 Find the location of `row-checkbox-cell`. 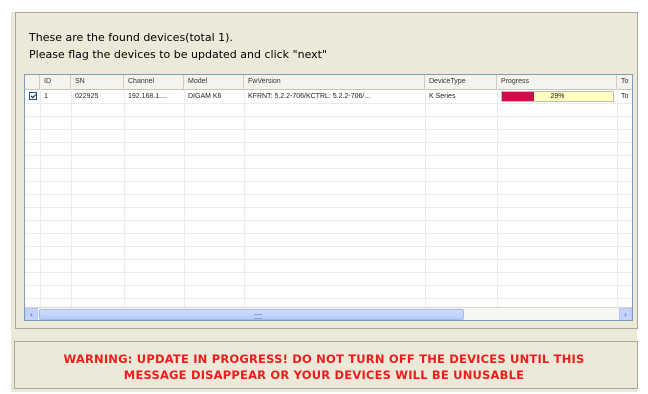

row-checkbox-cell is located at coordinates (32, 96).